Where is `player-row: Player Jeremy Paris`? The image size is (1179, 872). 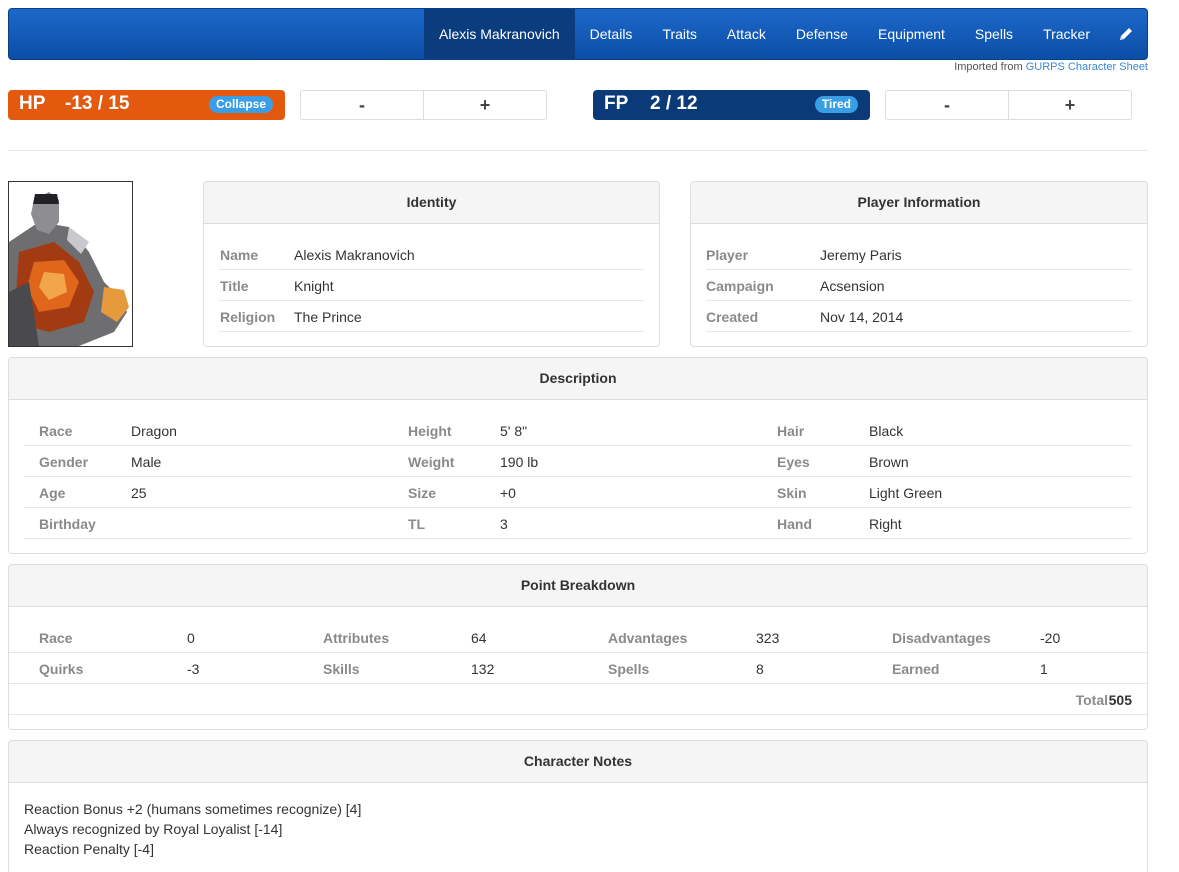 player-row: Player Jeremy Paris is located at coordinates (919, 254).